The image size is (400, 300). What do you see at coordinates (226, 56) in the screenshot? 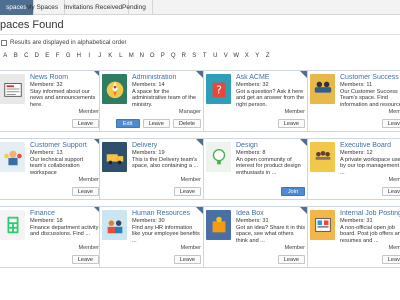
I see `letter-filter-v: V` at bounding box center [226, 56].